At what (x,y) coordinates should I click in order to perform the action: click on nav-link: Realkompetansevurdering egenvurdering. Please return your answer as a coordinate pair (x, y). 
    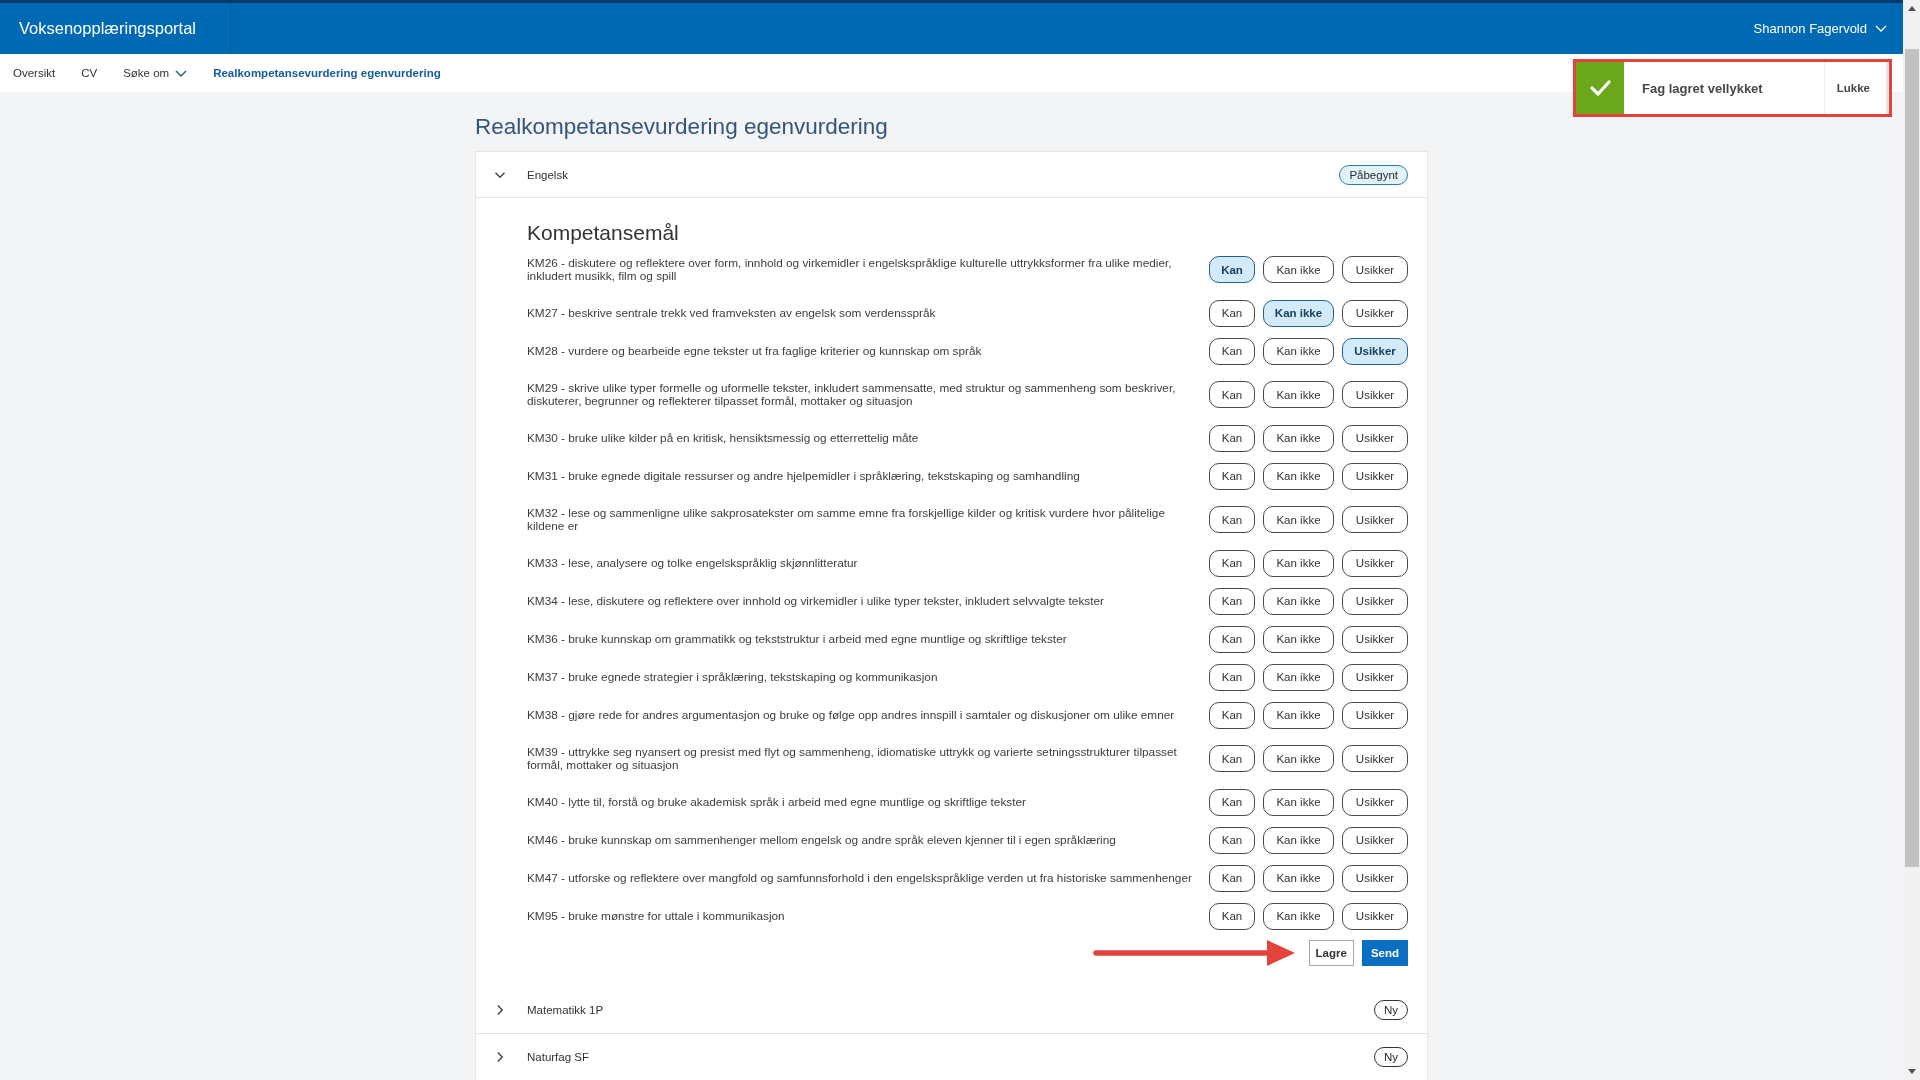
    Looking at the image, I should click on (327, 73).